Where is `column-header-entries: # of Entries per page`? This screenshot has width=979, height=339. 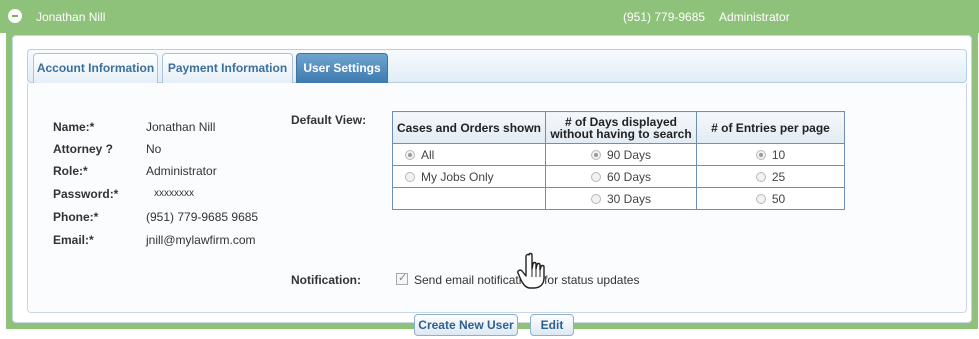
column-header-entries: # of Entries per page is located at coordinates (770, 127).